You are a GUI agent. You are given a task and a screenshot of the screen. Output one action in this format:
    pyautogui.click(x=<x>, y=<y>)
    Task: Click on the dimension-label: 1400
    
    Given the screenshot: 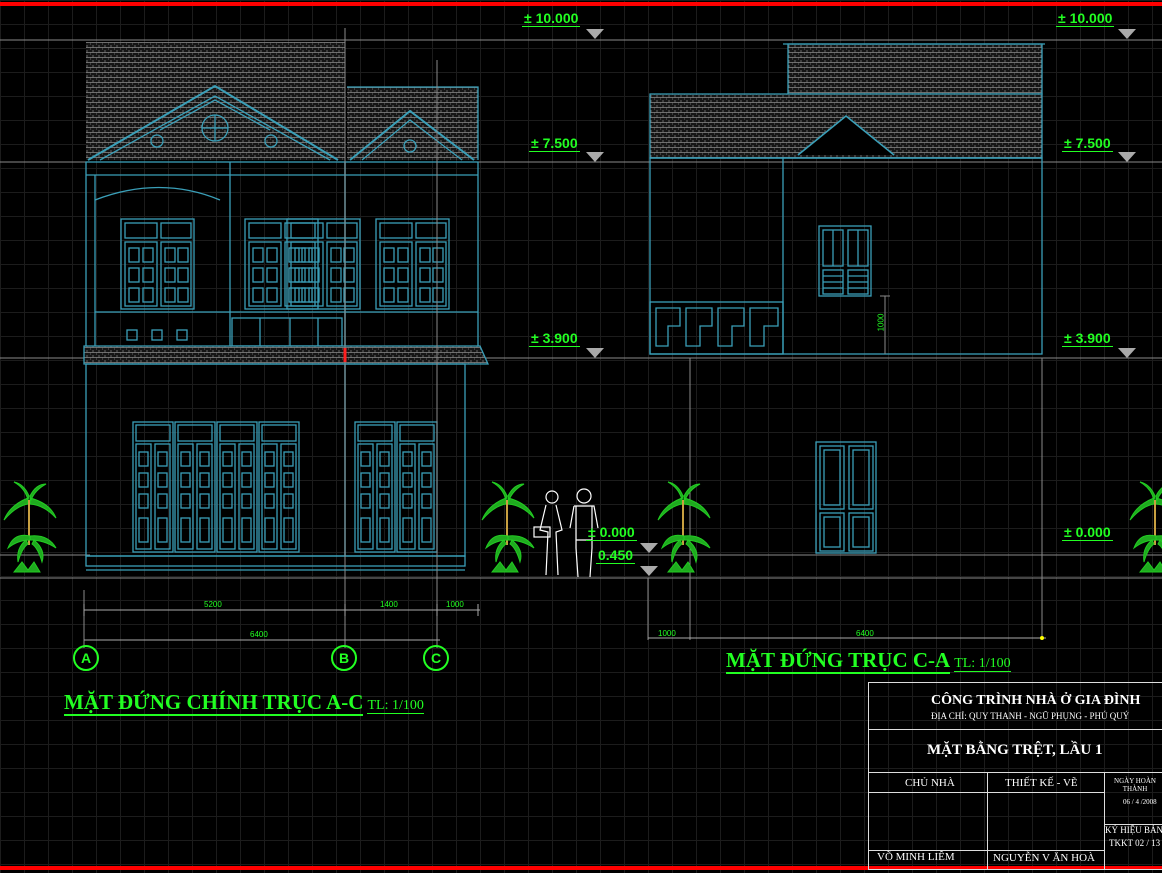 What is the action you would take?
    pyautogui.click(x=389, y=604)
    